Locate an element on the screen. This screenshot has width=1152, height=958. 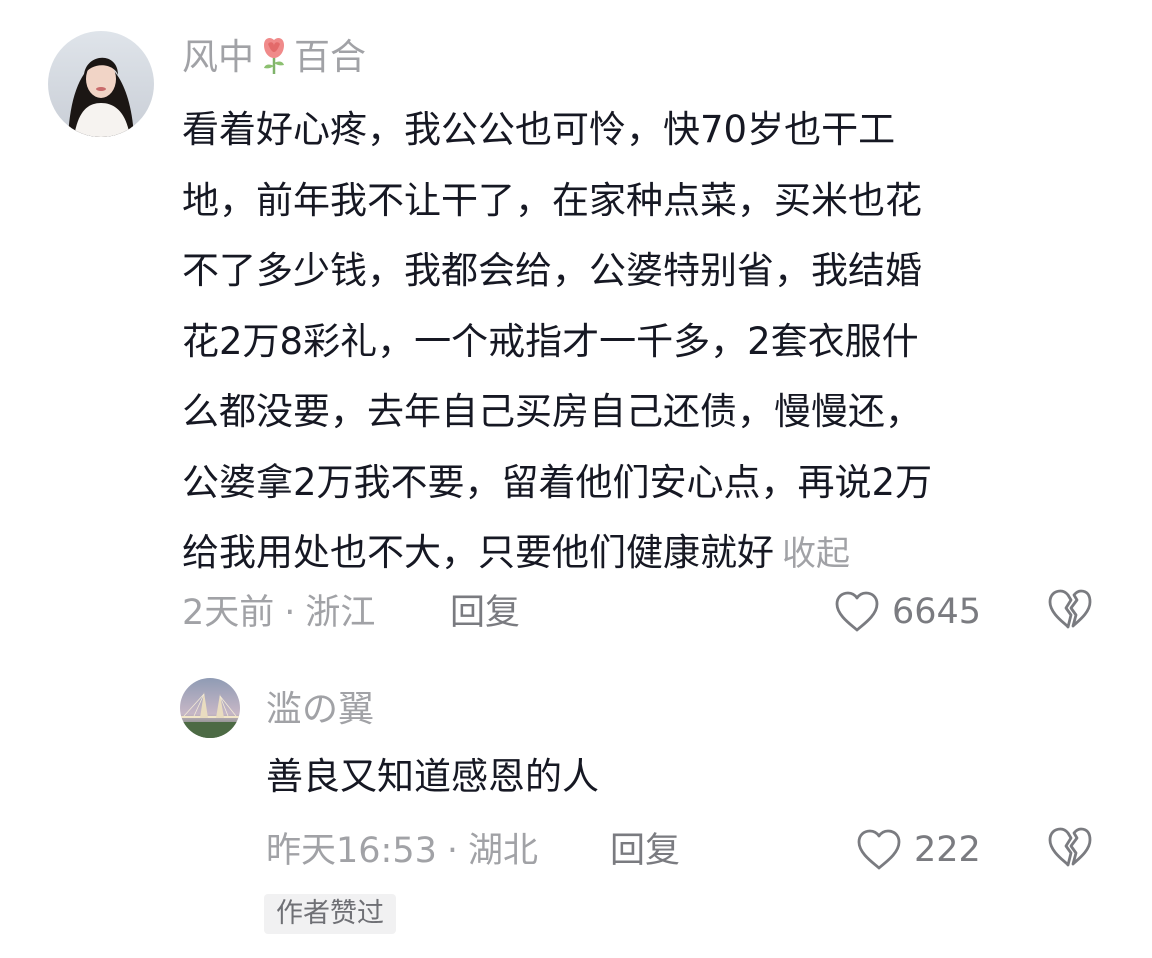
reply-meta: 昨天16:53 · 湖北 is located at coordinates (402, 851).